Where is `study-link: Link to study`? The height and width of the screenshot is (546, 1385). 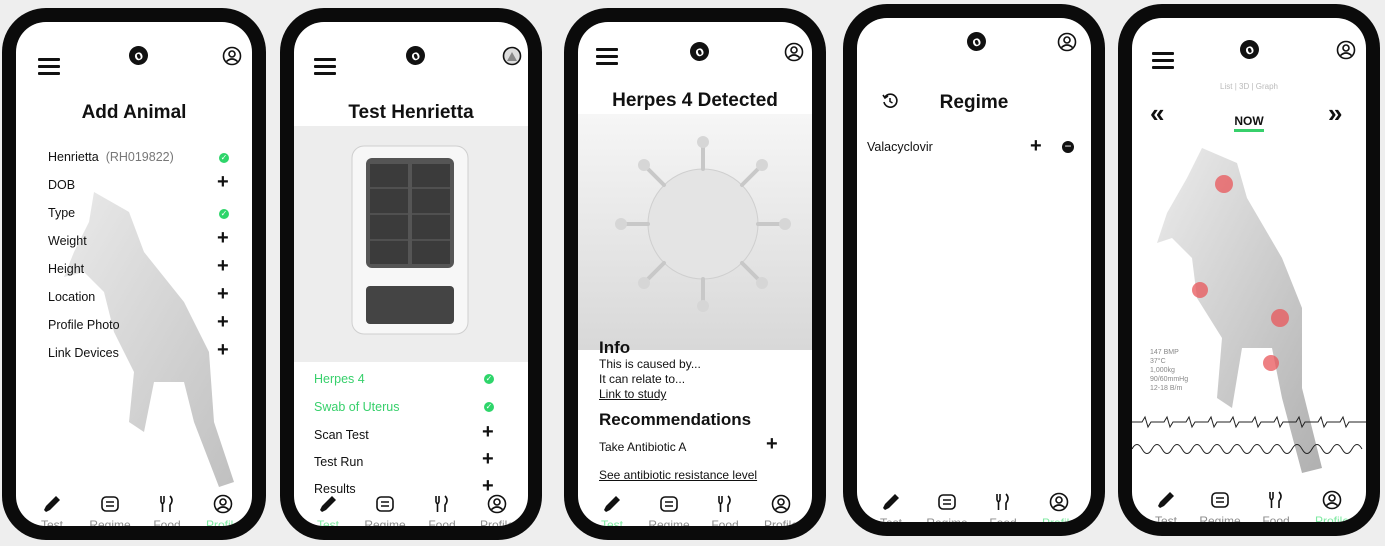
study-link: Link to study is located at coordinates (632, 394).